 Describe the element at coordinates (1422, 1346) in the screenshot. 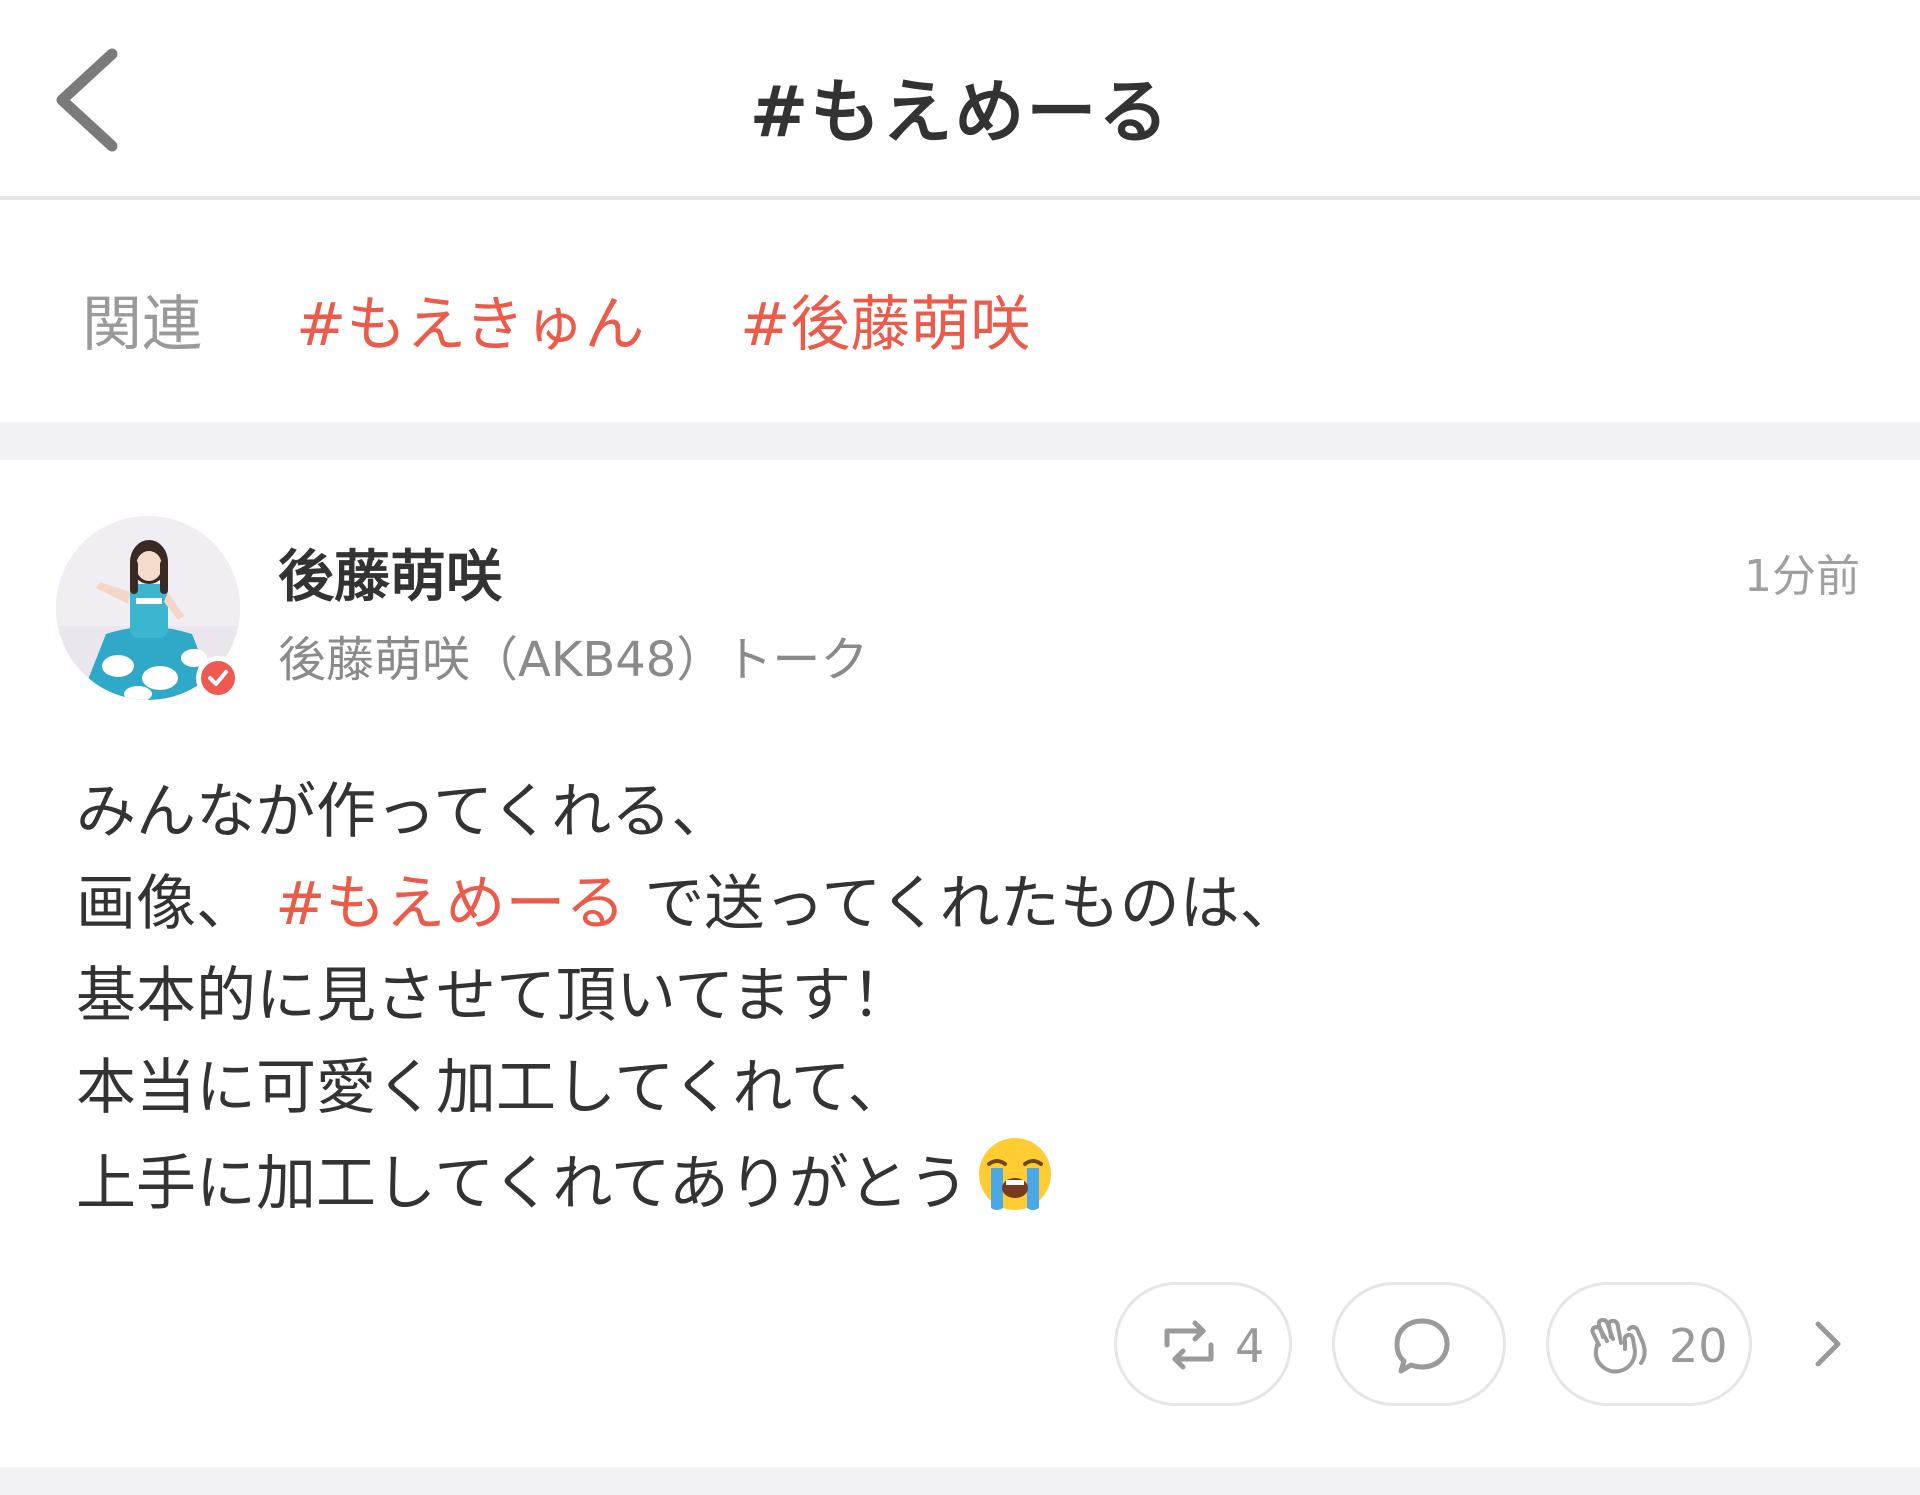

I see `comment-bubble-icon` at that location.